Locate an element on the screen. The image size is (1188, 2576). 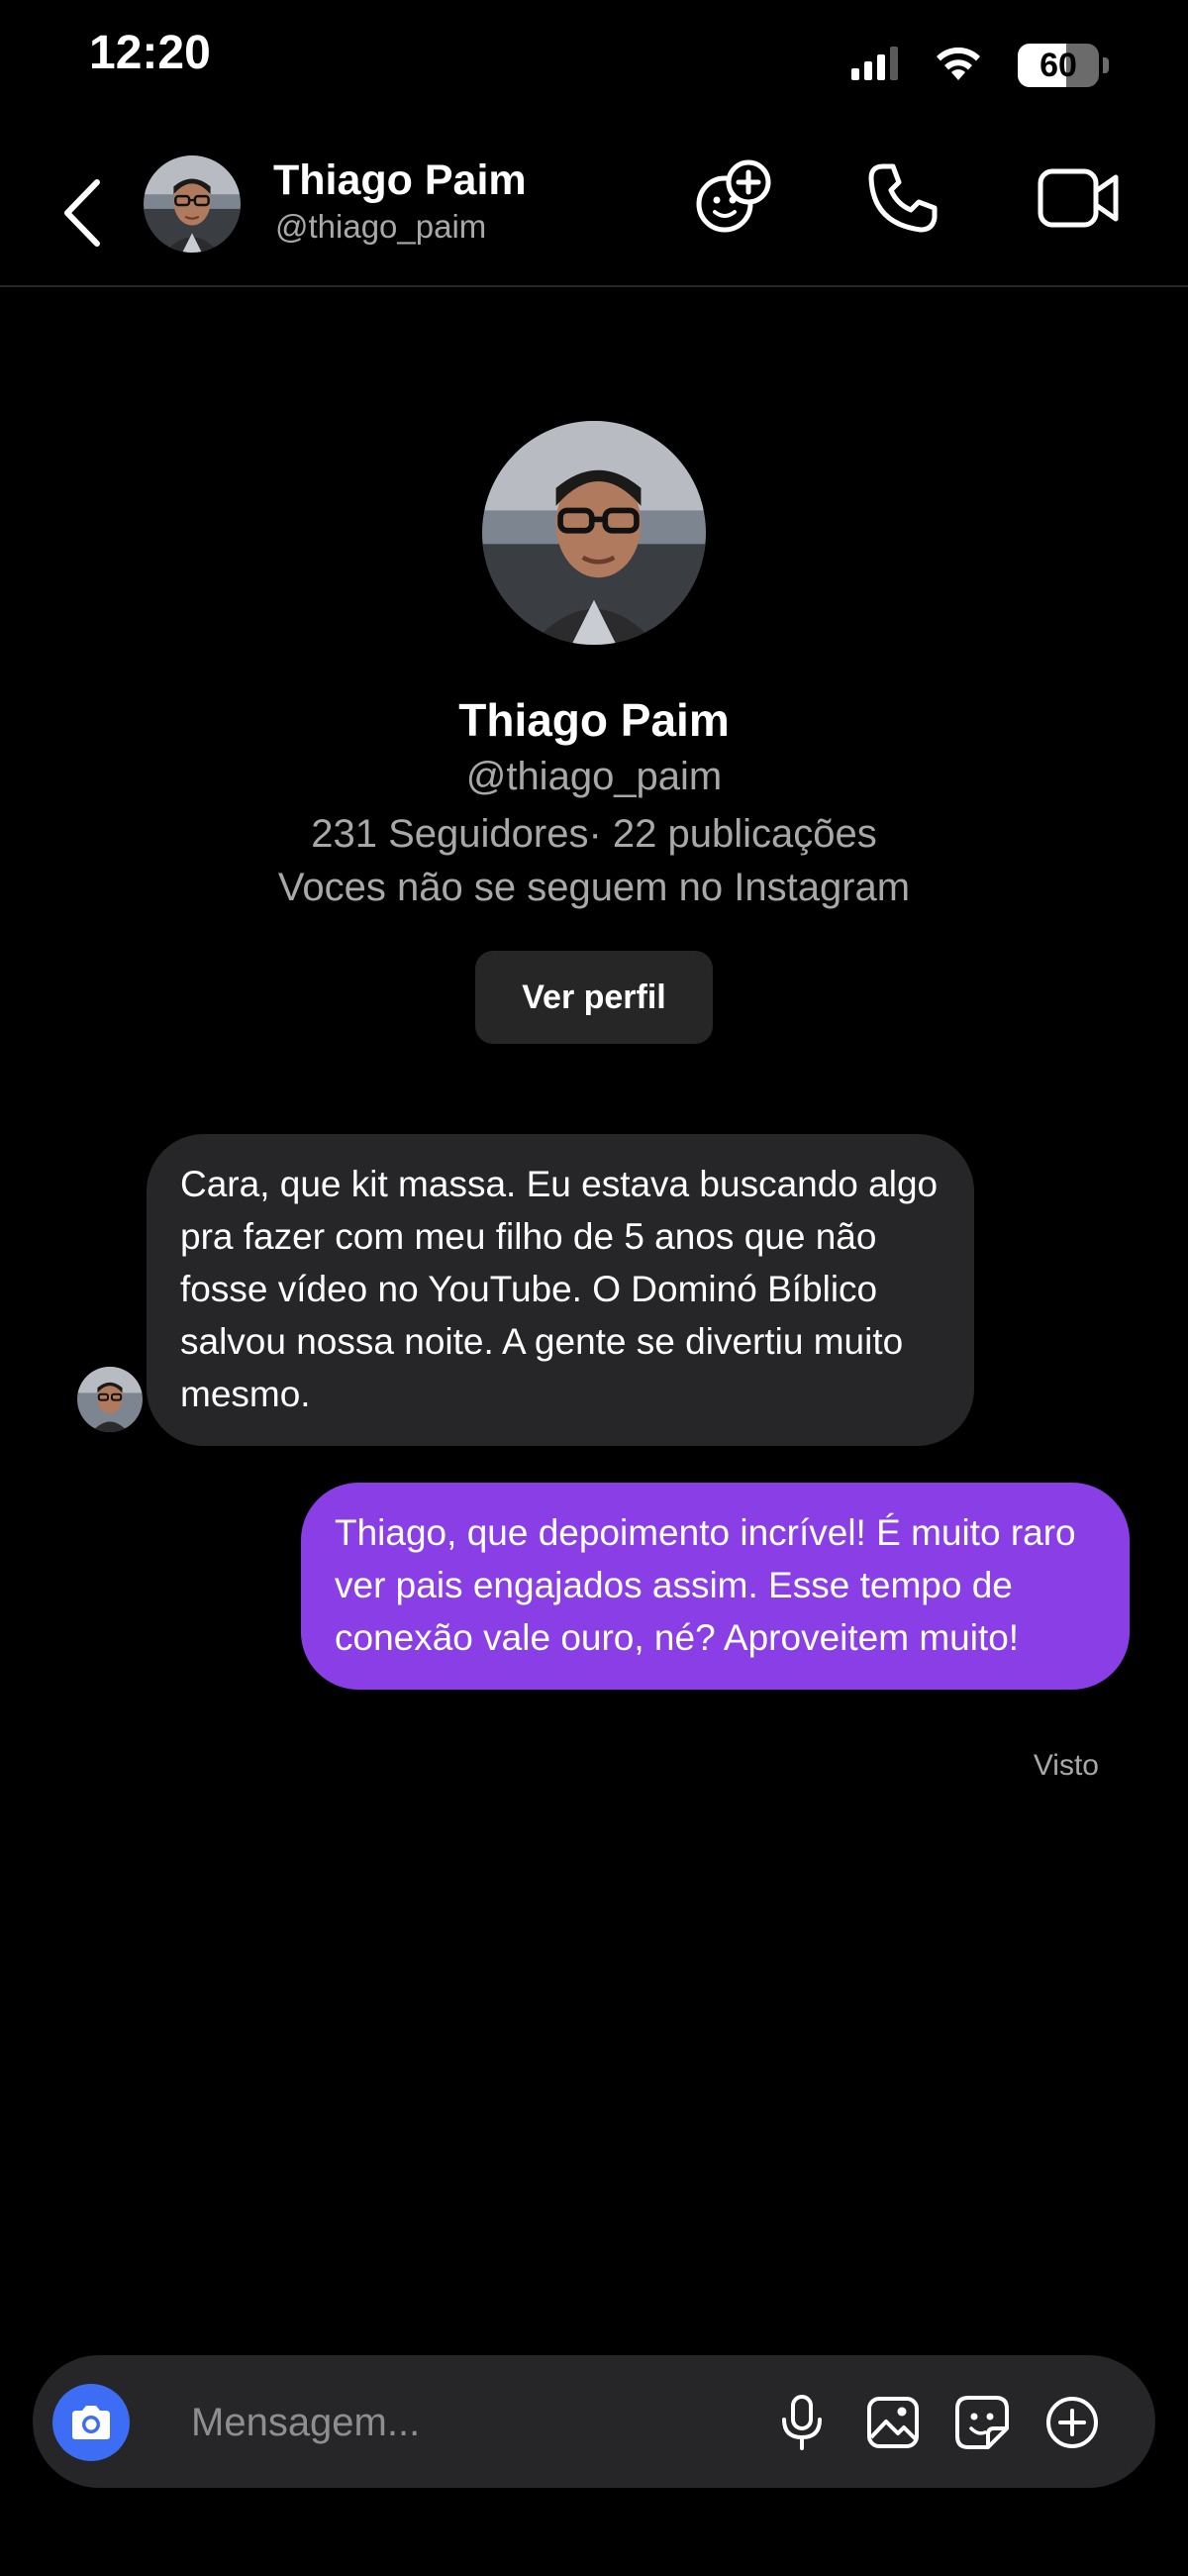
sender-avatar is located at coordinates (110, 1399).